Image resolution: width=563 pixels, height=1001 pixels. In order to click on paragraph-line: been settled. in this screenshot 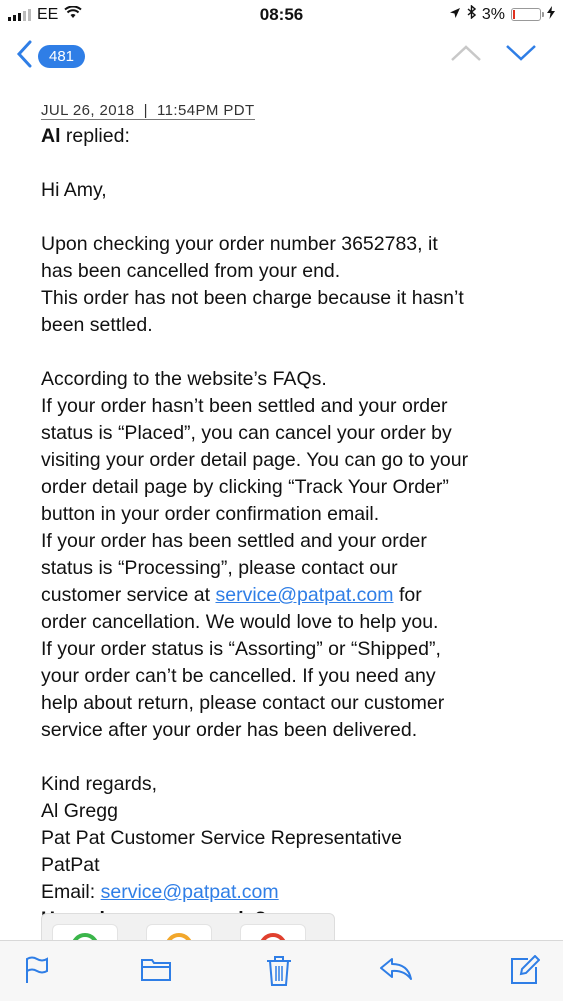, I will do `click(97, 325)`.